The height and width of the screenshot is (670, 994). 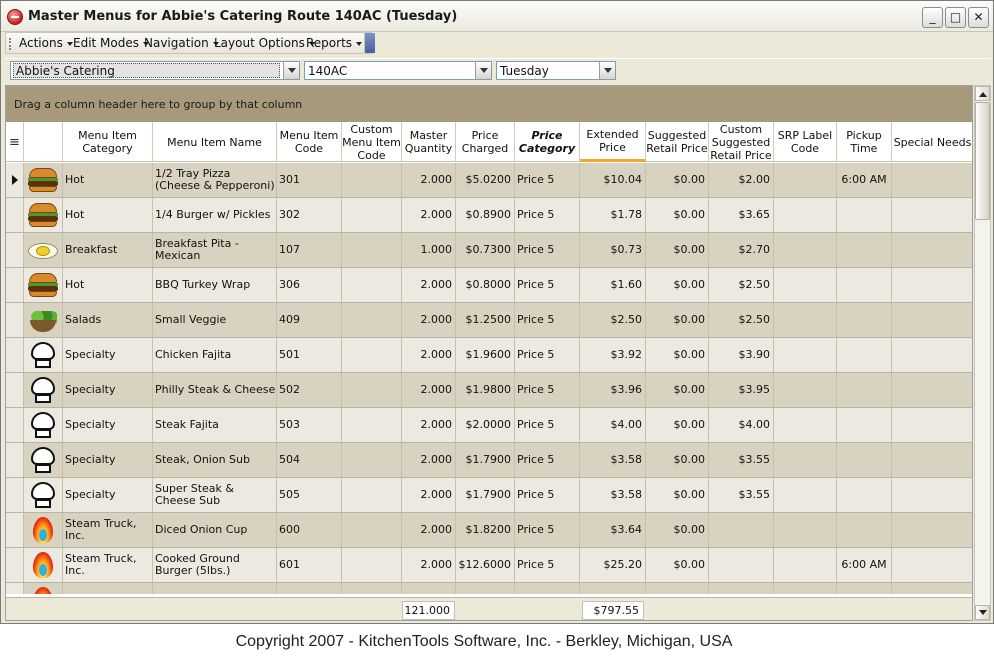 I want to click on column-header-special-needs: Special Needs, so click(x=932, y=142).